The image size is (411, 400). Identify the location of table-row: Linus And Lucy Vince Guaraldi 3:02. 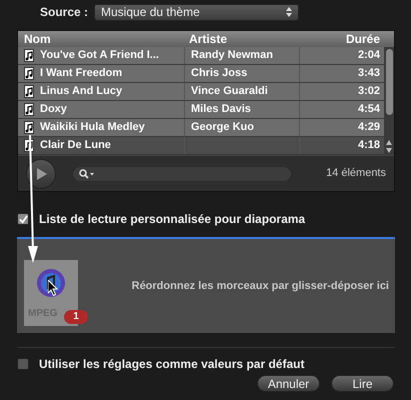
(201, 92).